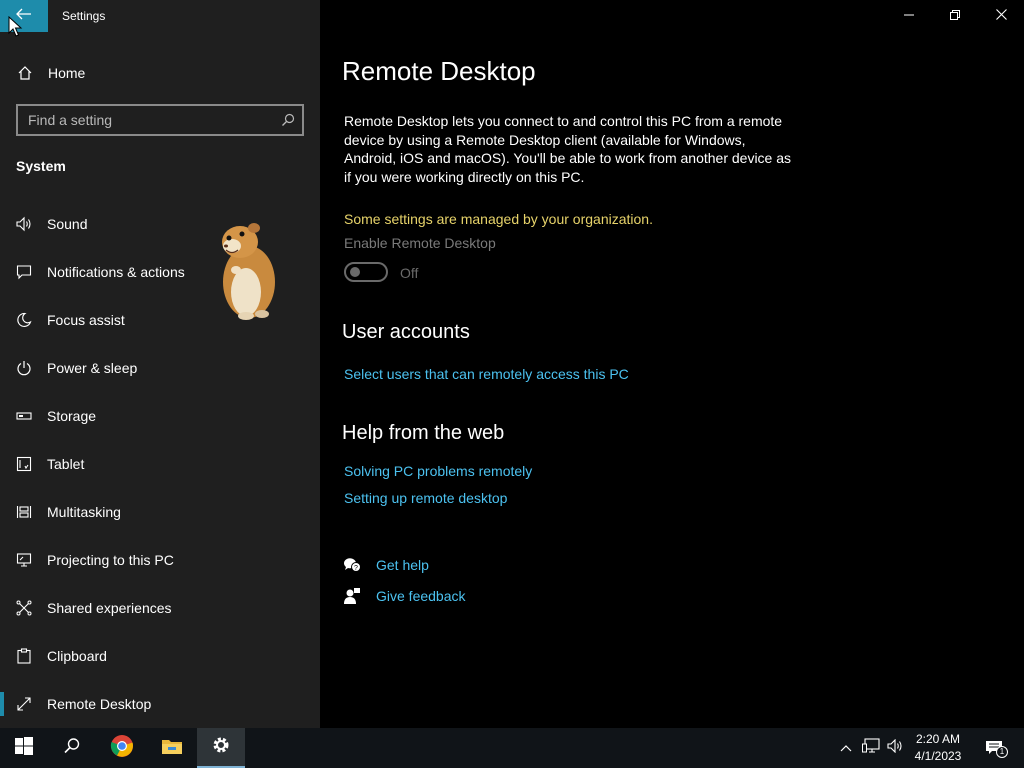 The height and width of the screenshot is (768, 1024). I want to click on get-help-link: Get help, so click(402, 565).